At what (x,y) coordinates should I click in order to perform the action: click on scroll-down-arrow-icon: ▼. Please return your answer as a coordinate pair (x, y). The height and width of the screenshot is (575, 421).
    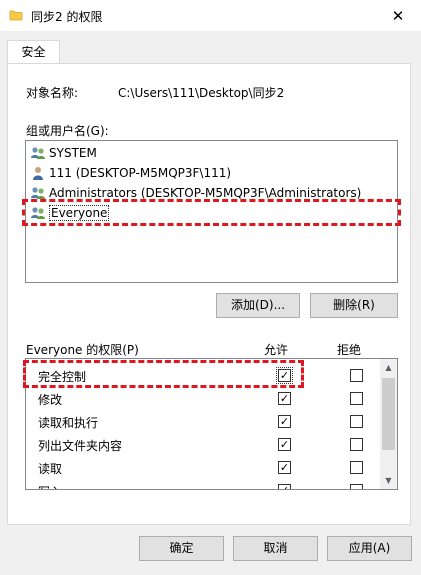
    Looking at the image, I should click on (388, 480).